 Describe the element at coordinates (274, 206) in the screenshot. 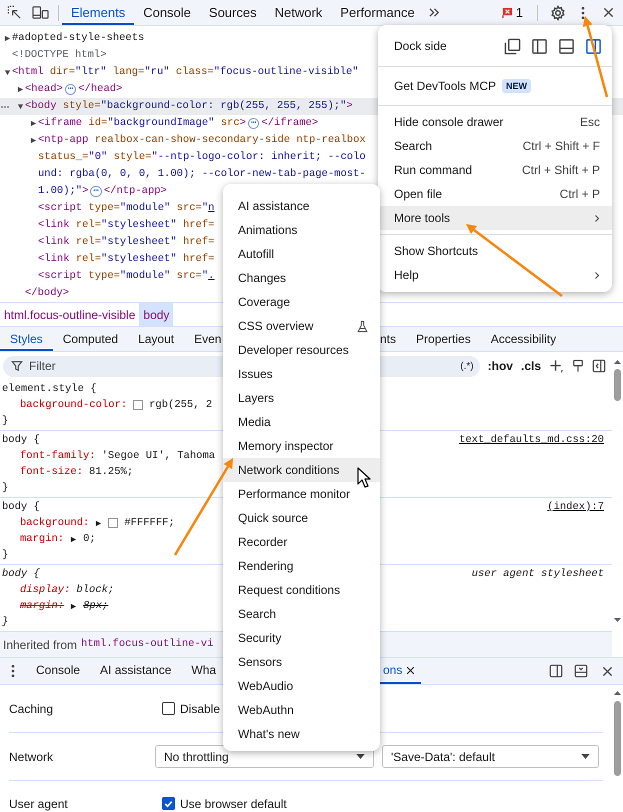

I see `menu-label: AI assistance` at that location.